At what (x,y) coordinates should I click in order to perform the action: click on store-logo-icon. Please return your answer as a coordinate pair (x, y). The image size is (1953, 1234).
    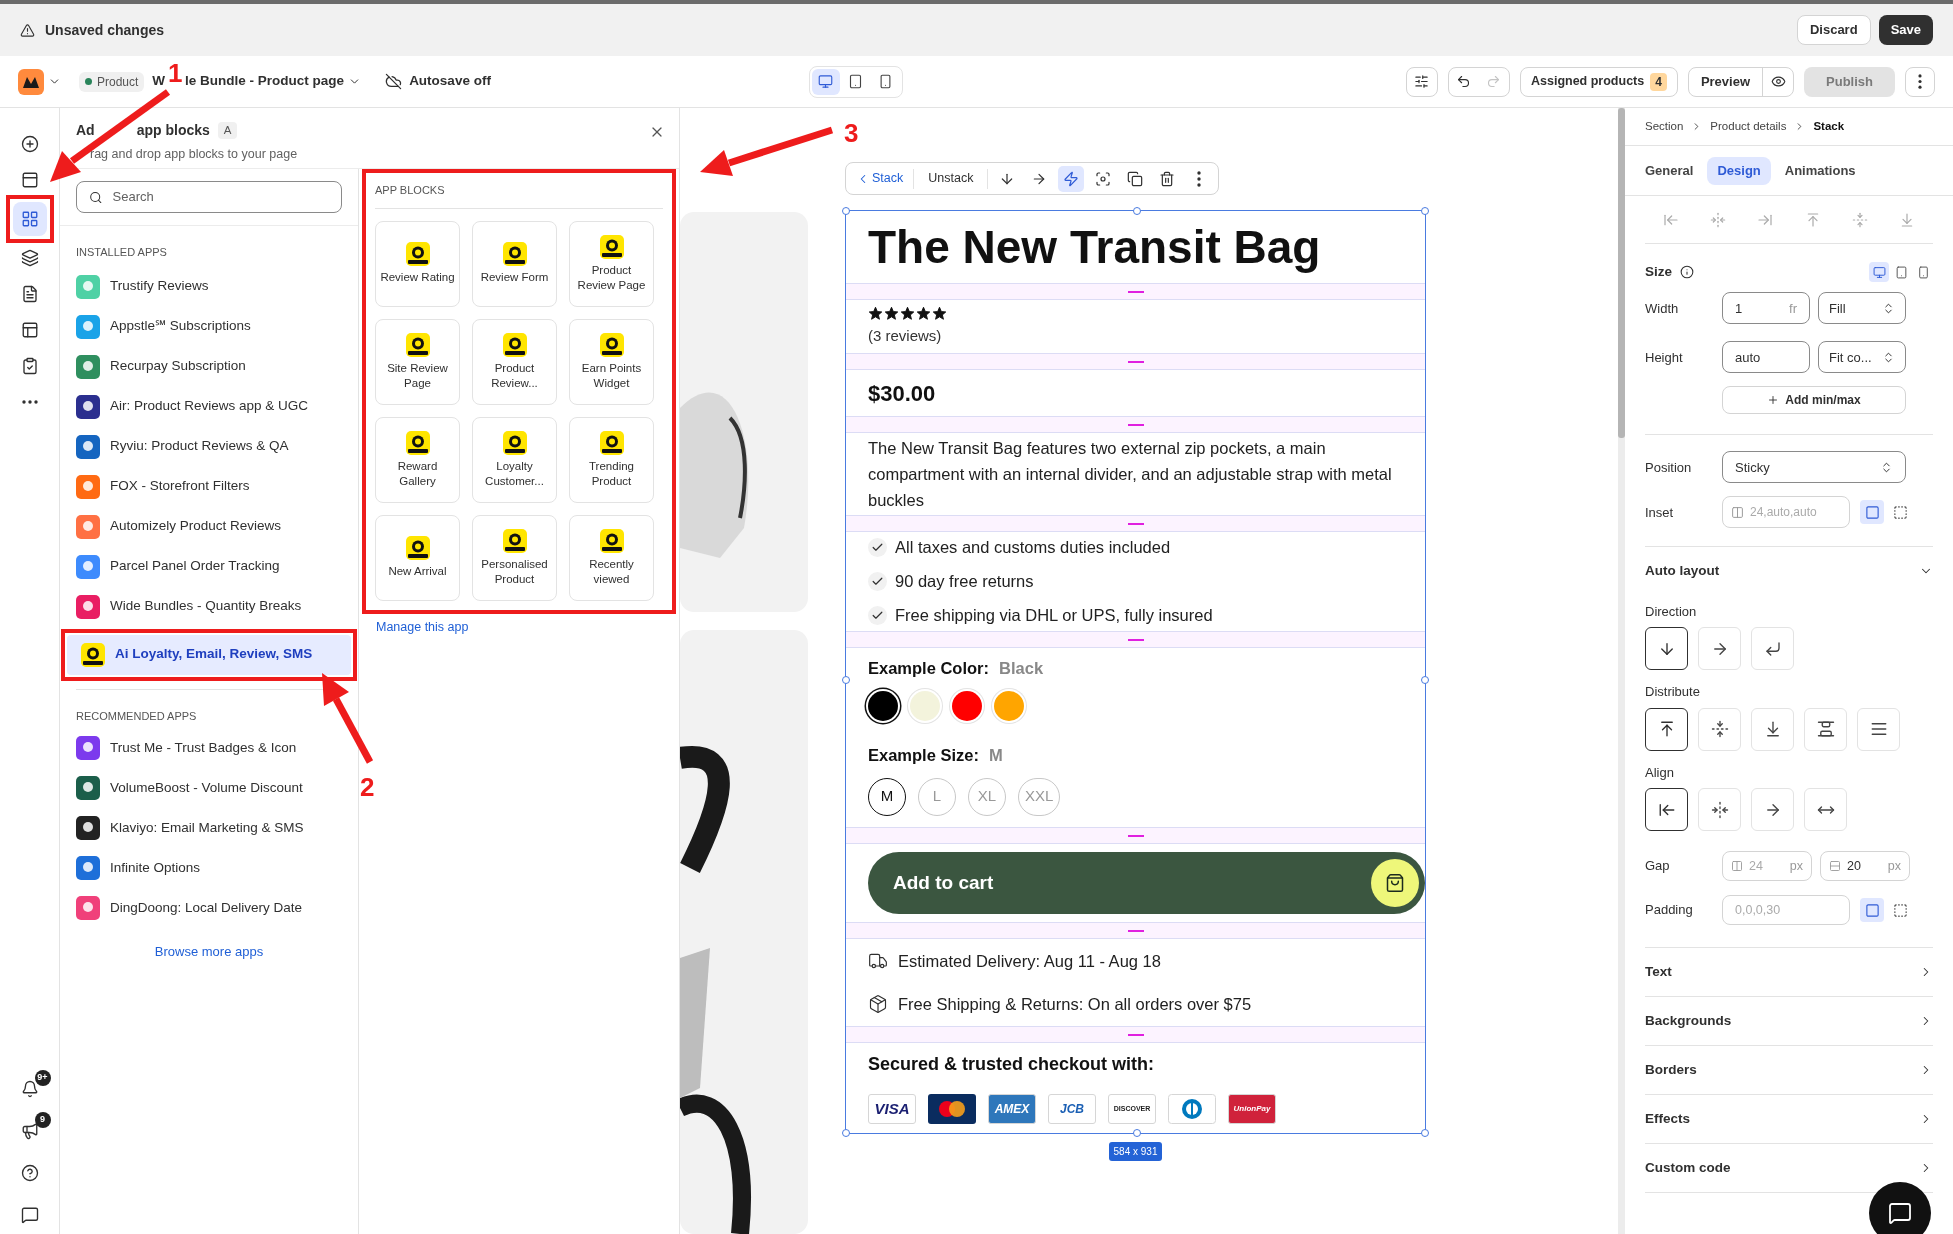
    Looking at the image, I should click on (31, 81).